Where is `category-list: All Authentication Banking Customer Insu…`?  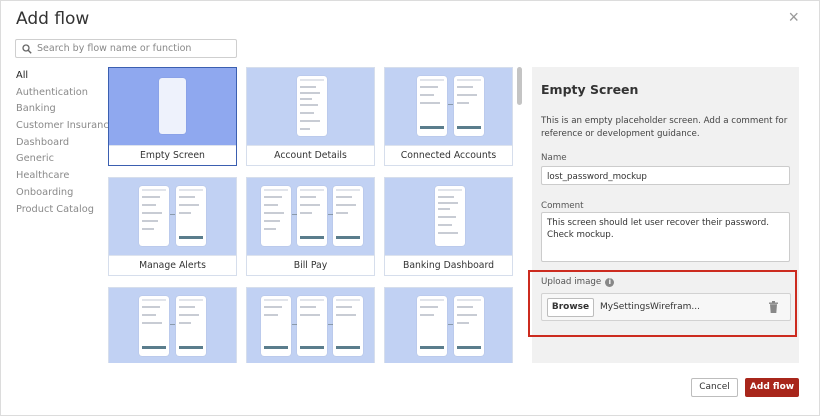
category-list: All Authentication Banking Customer Insu… is located at coordinates (65, 143).